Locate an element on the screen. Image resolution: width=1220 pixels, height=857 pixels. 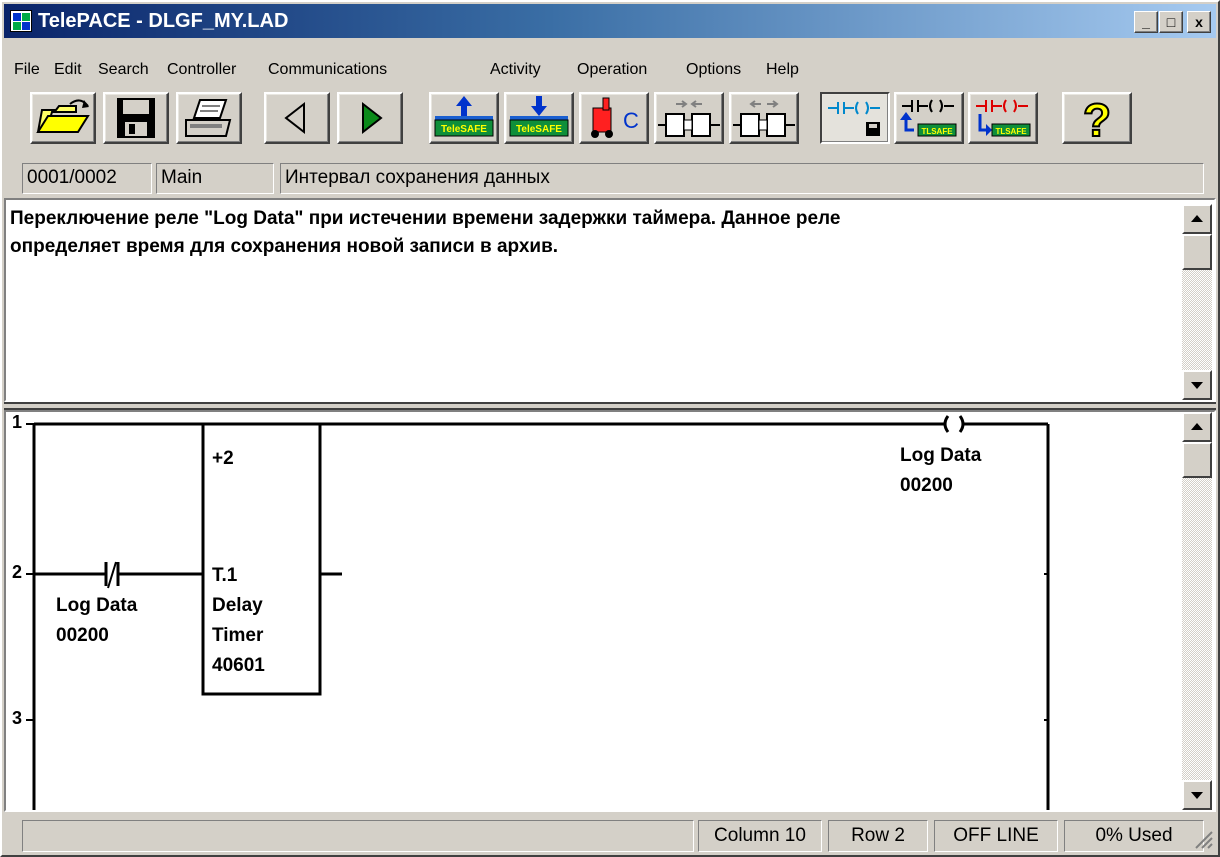
pane-splitter is located at coordinates (610, 406).